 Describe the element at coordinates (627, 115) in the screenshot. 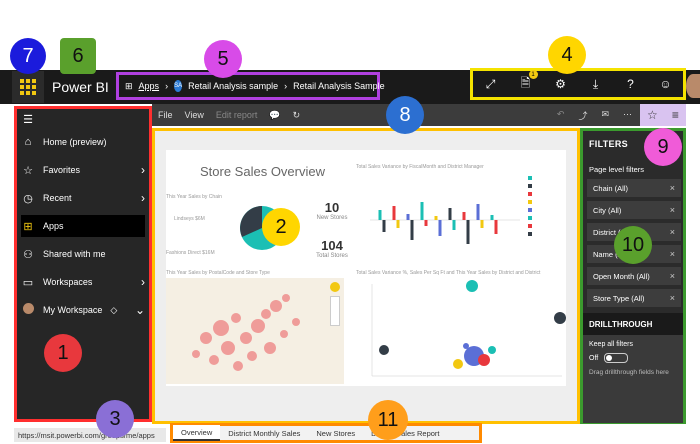

I see `more-icon: ⋯` at that location.